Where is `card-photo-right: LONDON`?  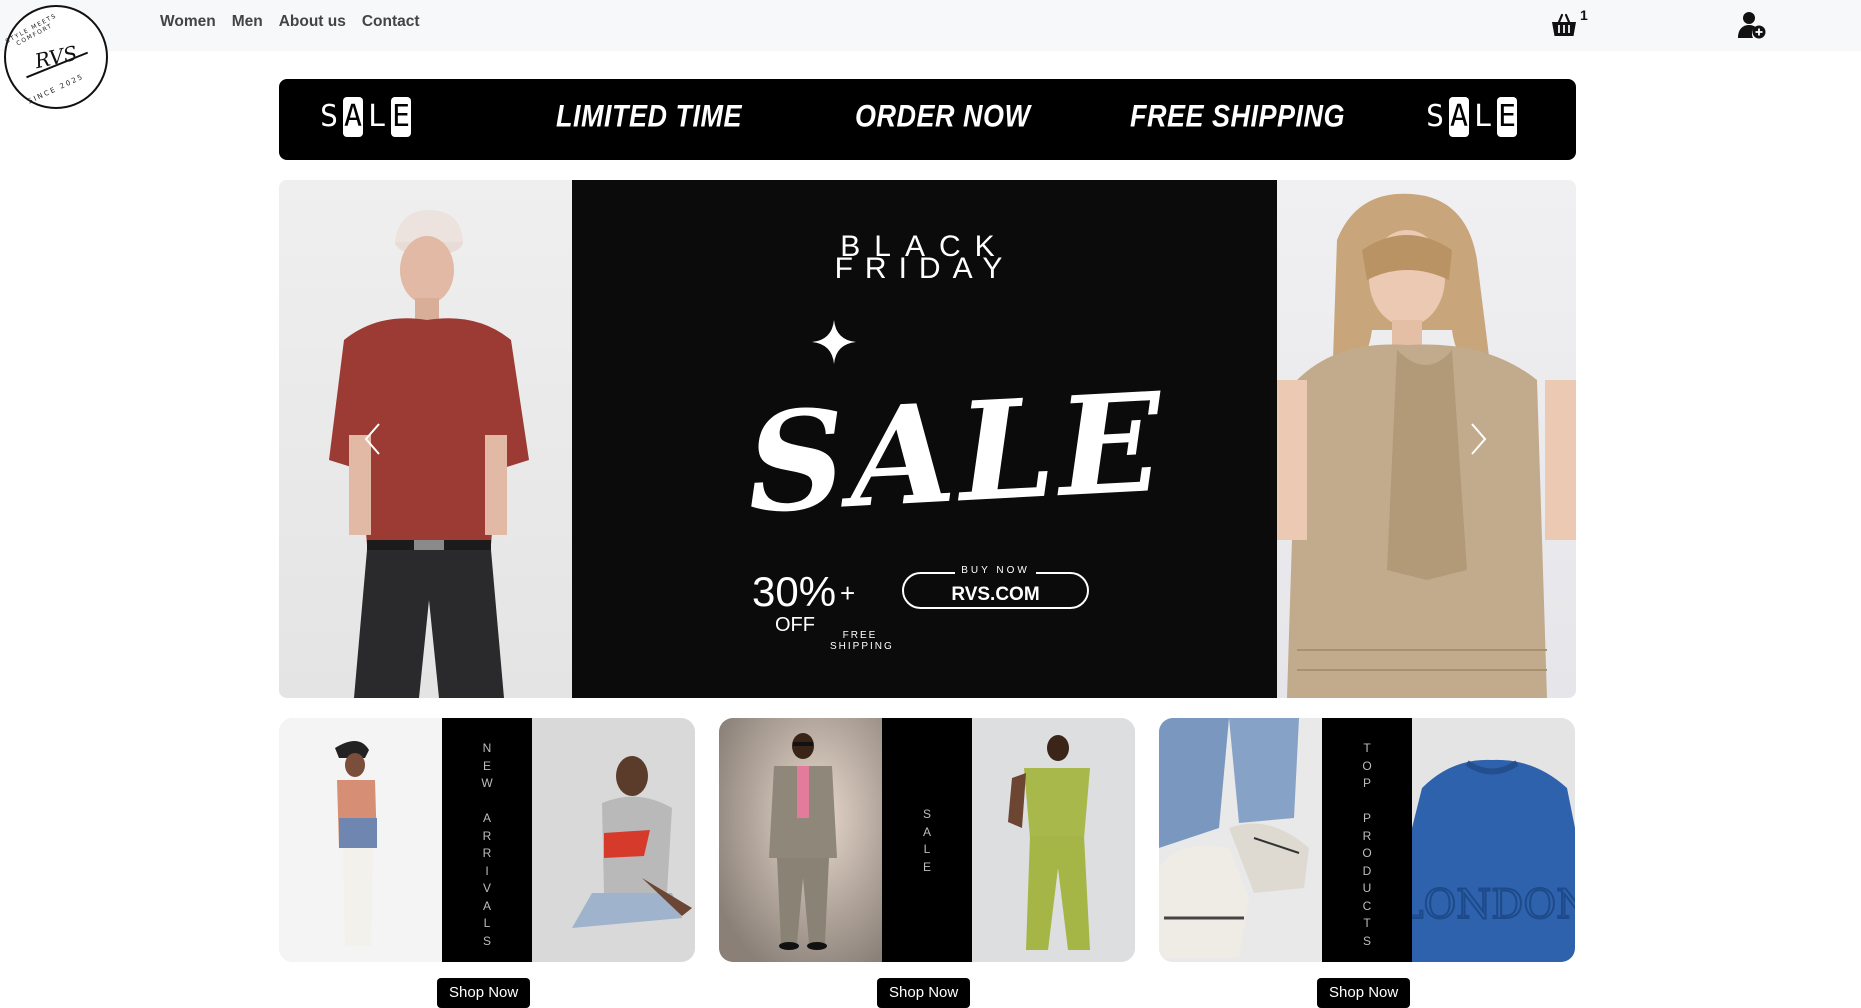 card-photo-right: LONDON is located at coordinates (1485, 840).